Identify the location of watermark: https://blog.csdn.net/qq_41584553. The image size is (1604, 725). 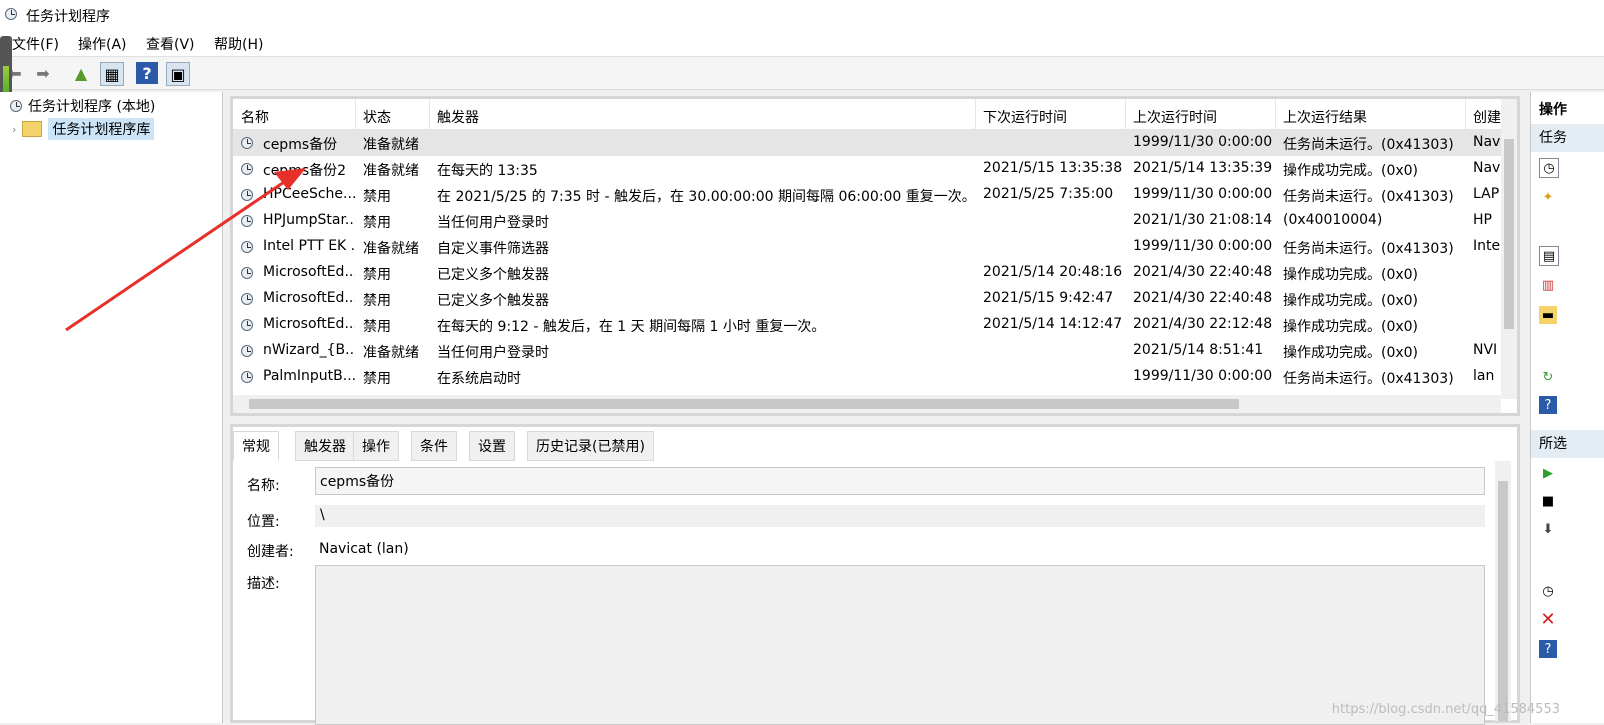
(1445, 709).